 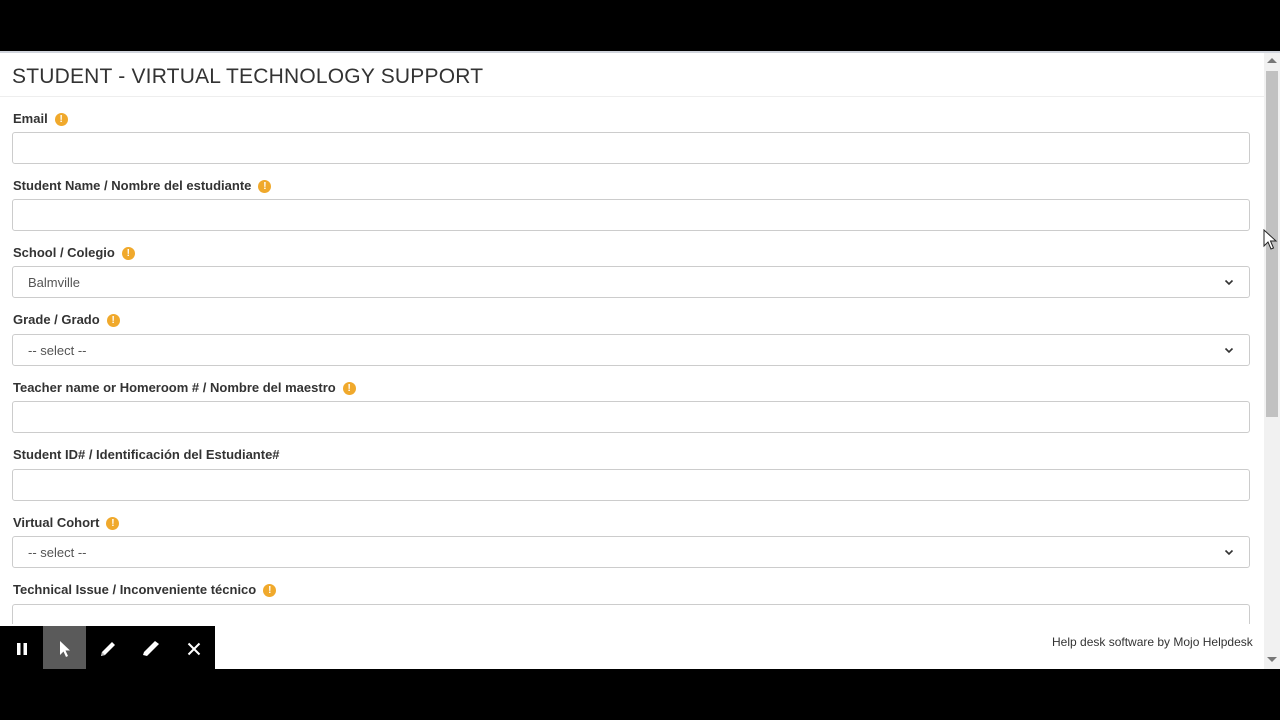 What do you see at coordinates (631, 148) in the screenshot?
I see `email-field` at bounding box center [631, 148].